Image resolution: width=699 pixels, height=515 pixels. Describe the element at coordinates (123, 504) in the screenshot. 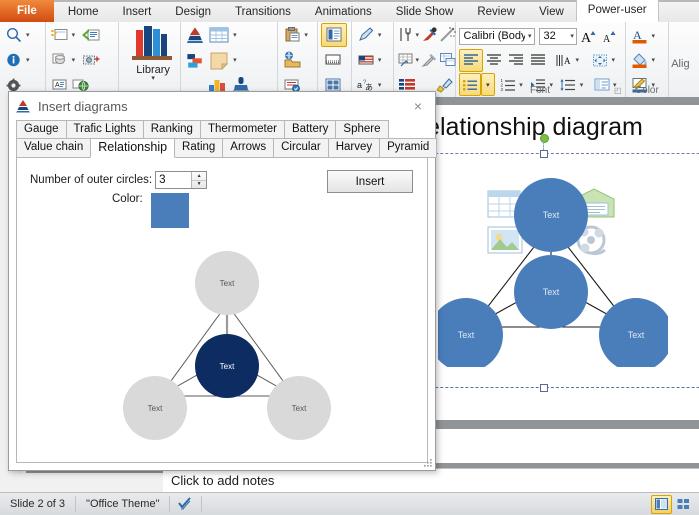

I see `theme-name: "Office Theme"` at that location.